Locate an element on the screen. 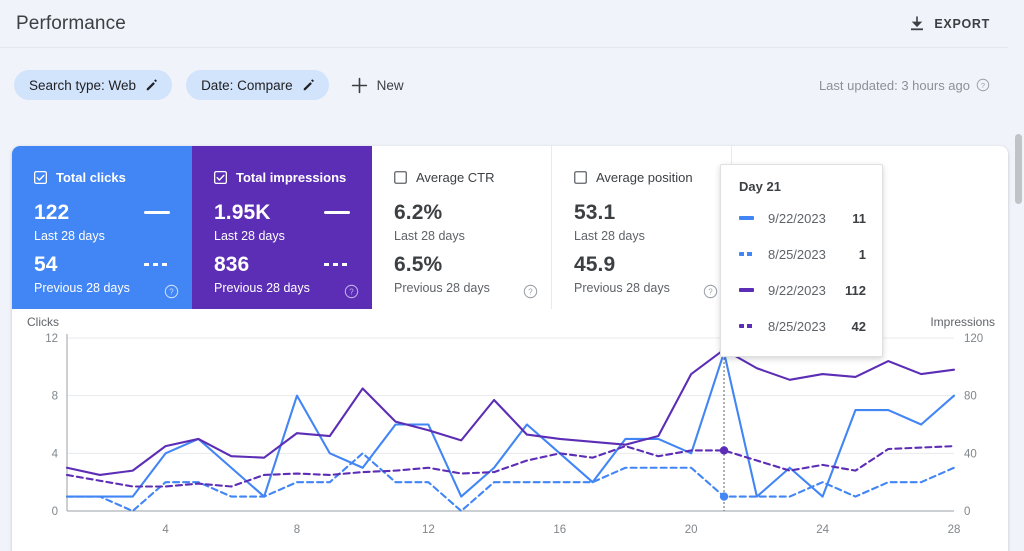 Image resolution: width=1024 pixels, height=551 pixels. metric-current-value: 6.2% is located at coordinates (418, 212).